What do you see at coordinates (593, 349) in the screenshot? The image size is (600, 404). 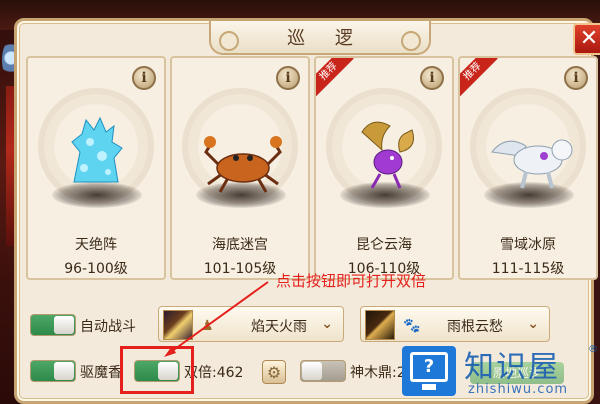 I see `watermark-registered: ®` at bounding box center [593, 349].